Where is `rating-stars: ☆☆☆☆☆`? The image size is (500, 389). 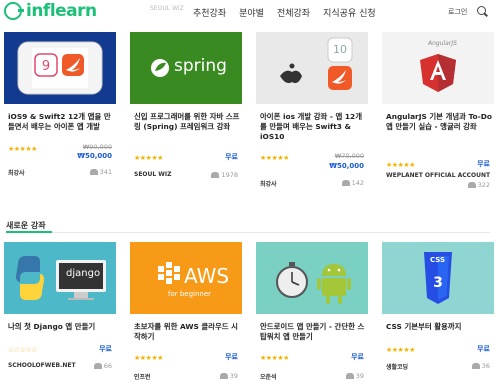 rating-stars: ☆☆☆☆☆ is located at coordinates (22, 350).